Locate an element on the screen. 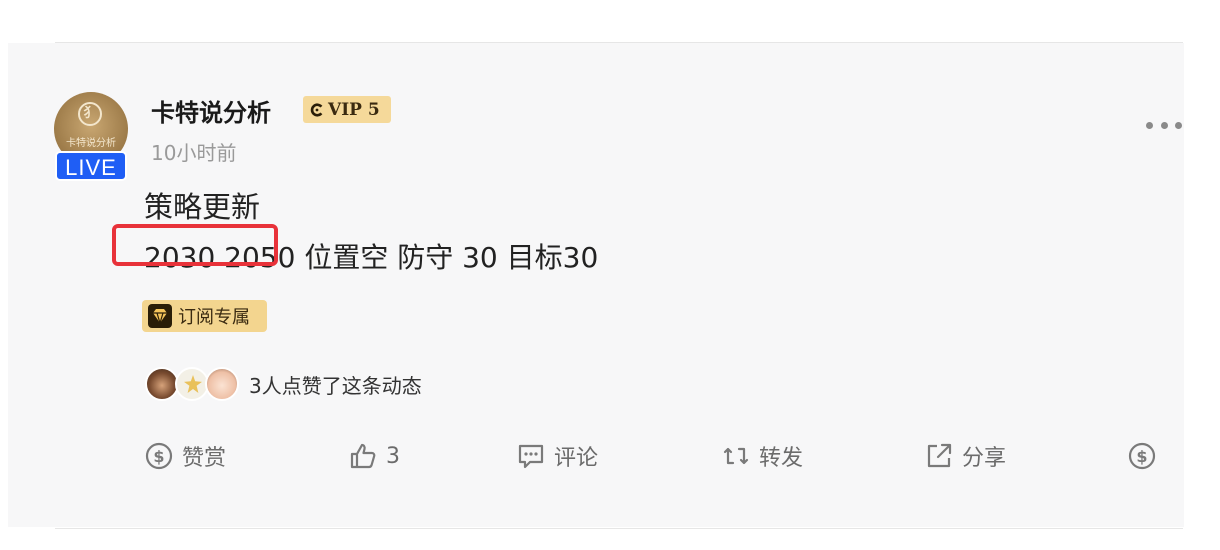 This screenshot has width=1220, height=550. divider-bottom is located at coordinates (619, 528).